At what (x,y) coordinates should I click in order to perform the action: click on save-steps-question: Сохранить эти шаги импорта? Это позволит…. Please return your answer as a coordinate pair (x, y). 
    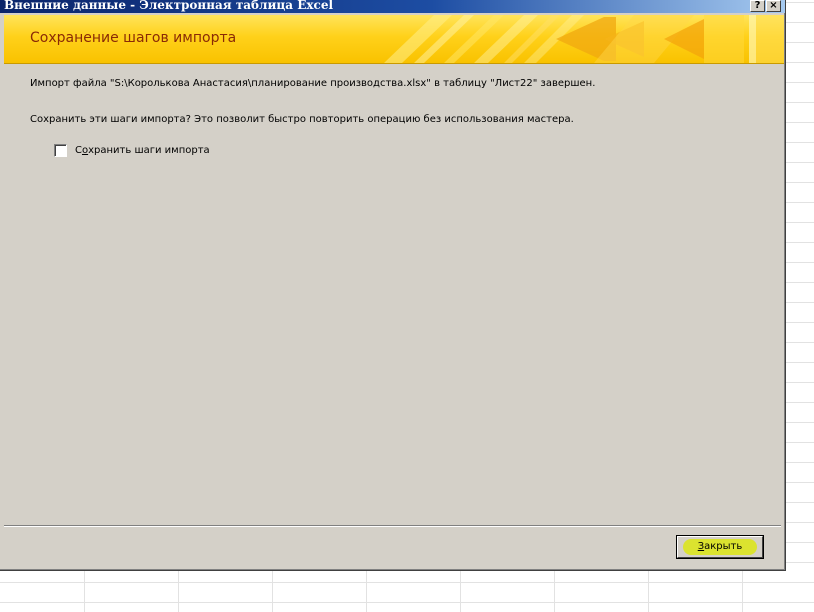
    Looking at the image, I should click on (302, 119).